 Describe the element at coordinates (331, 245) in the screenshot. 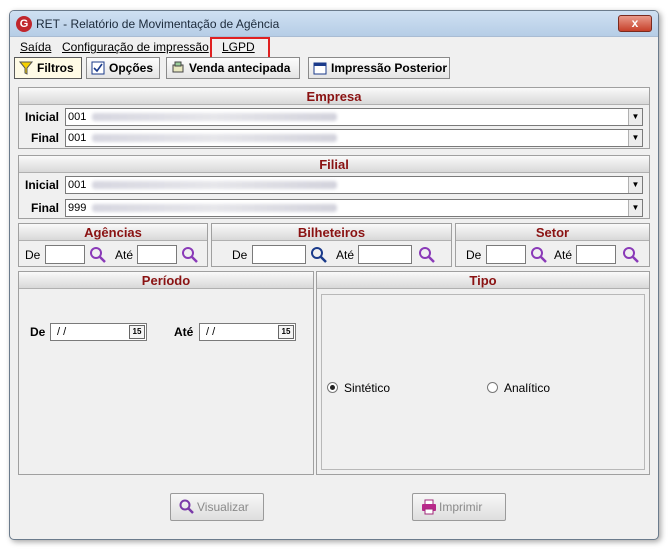

I see `bilheteiros-panel: Bilheteiros De Até` at that location.